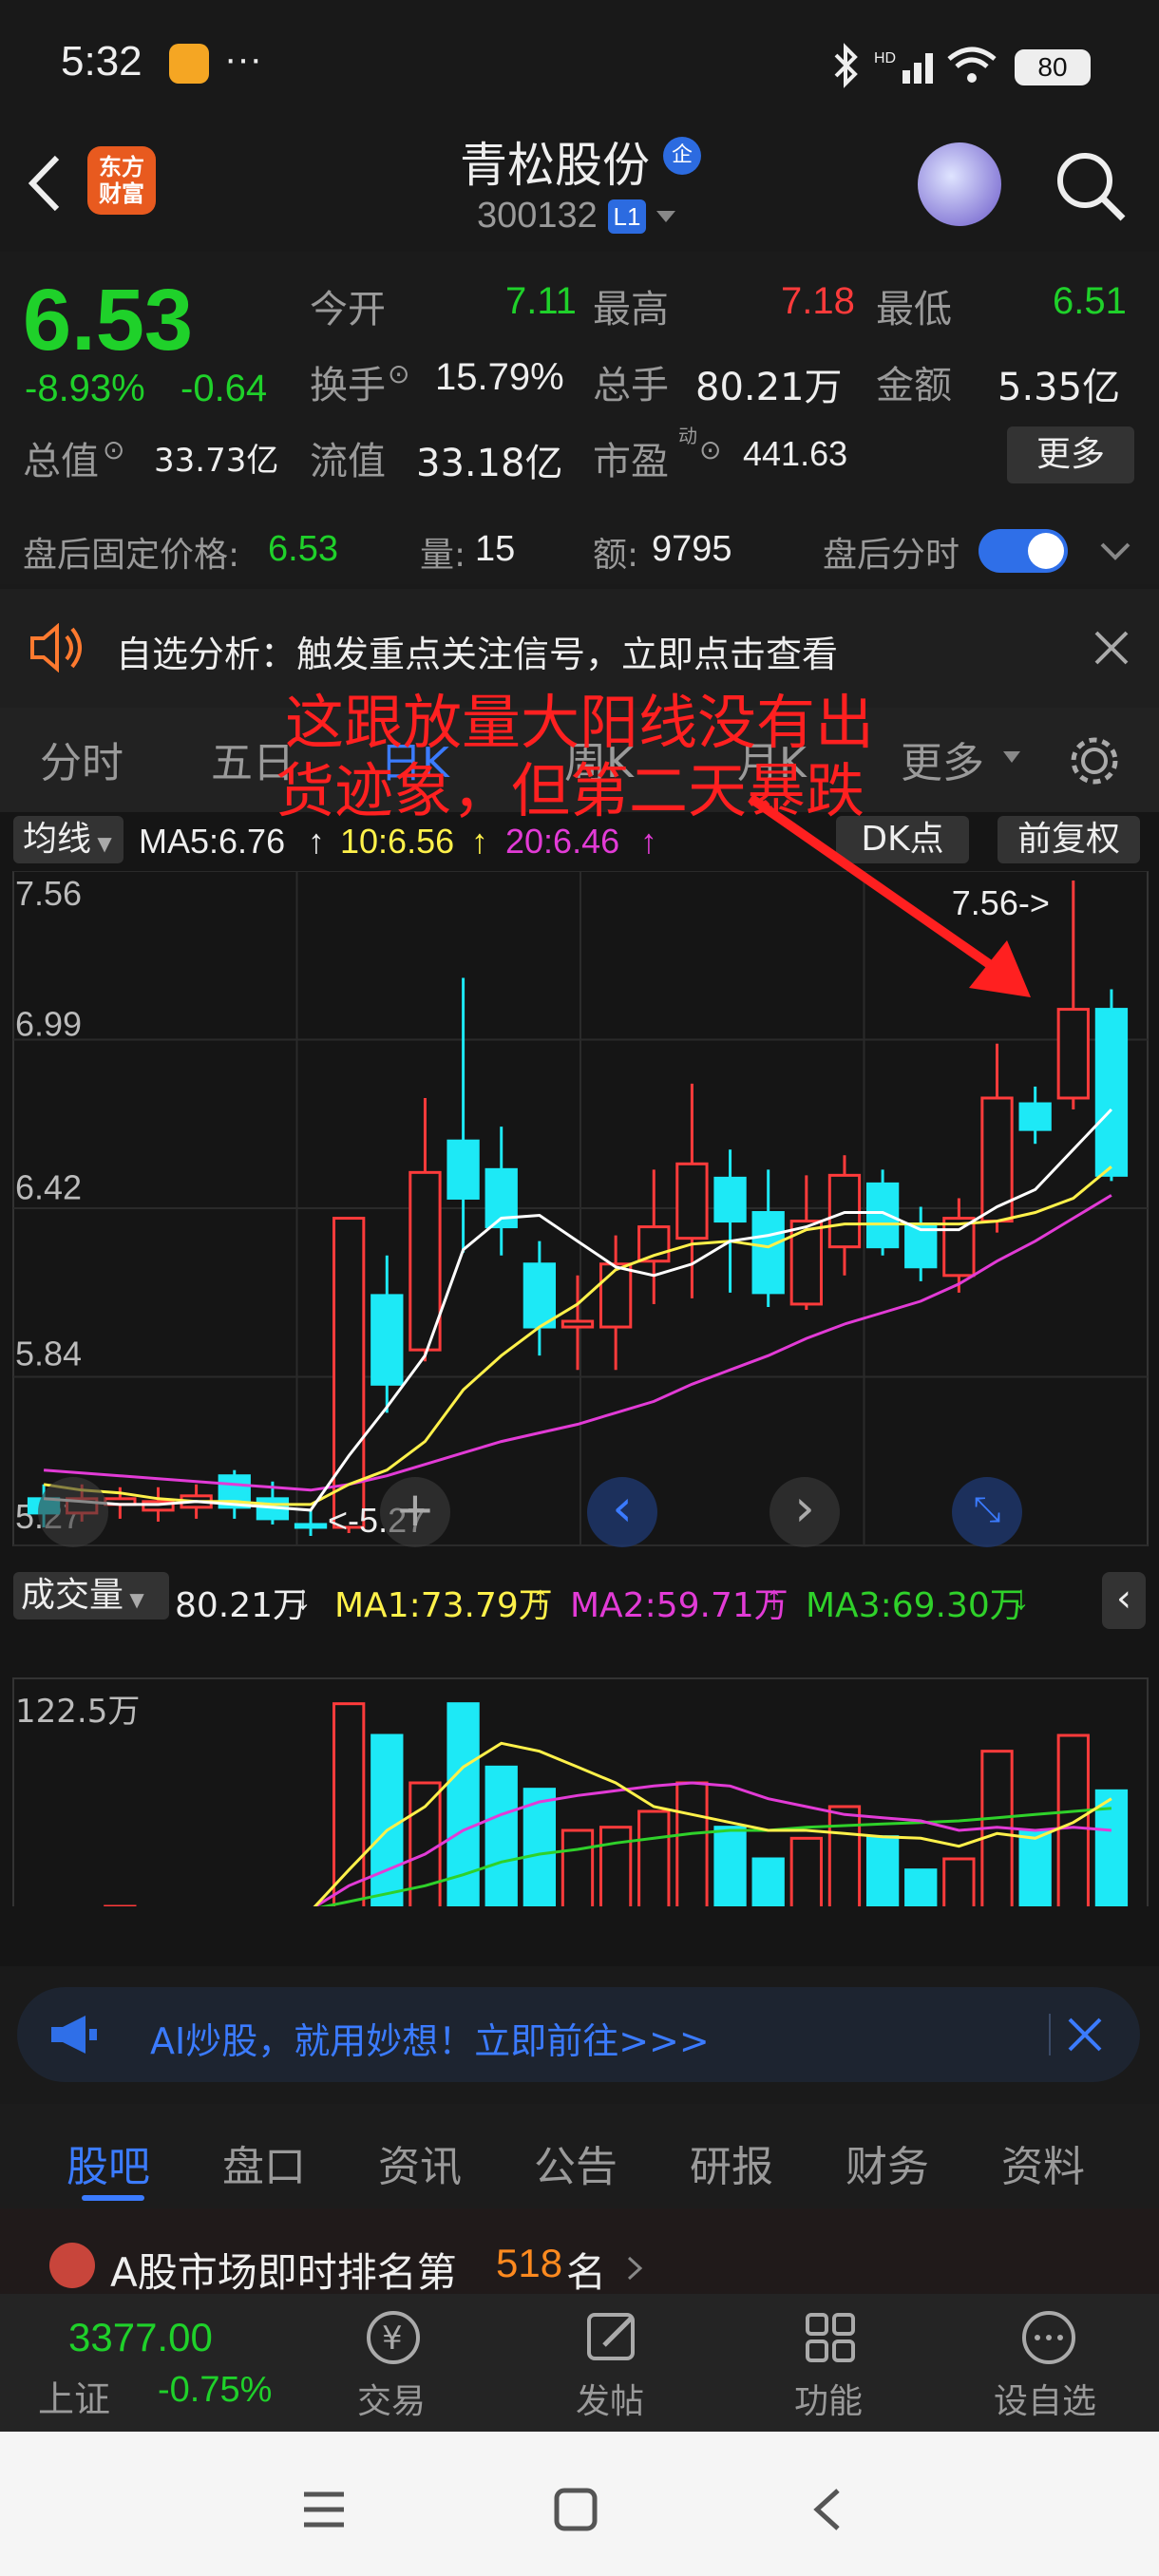 The height and width of the screenshot is (2576, 1159). Describe the element at coordinates (987, 1512) in the screenshot. I see `fullscreen-icon: ⤡` at that location.